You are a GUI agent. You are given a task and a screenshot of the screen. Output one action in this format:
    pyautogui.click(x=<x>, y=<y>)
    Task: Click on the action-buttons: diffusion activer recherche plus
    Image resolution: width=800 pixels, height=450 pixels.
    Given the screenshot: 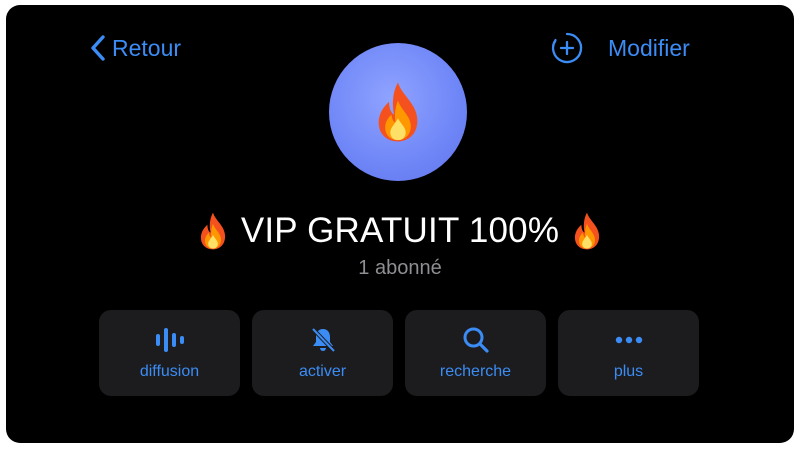 What is the action you would take?
    pyautogui.click(x=399, y=353)
    